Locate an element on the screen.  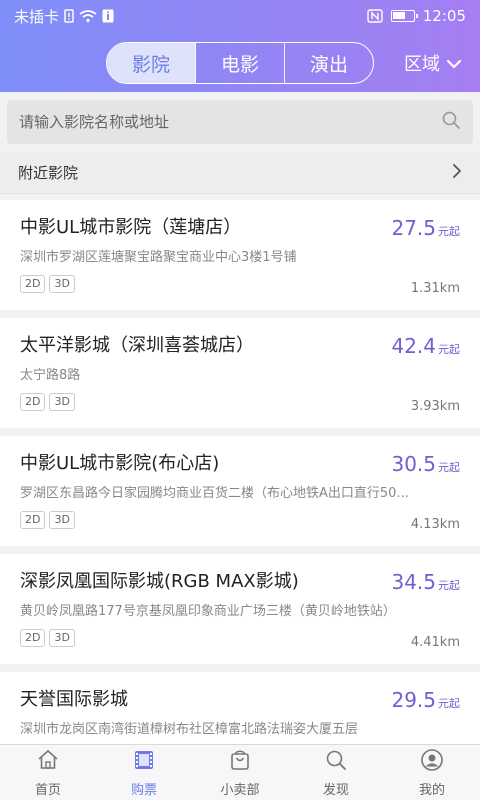
bottom-nav: 首页 购票 小卖部 发现 我的 is located at coordinates (240, 772).